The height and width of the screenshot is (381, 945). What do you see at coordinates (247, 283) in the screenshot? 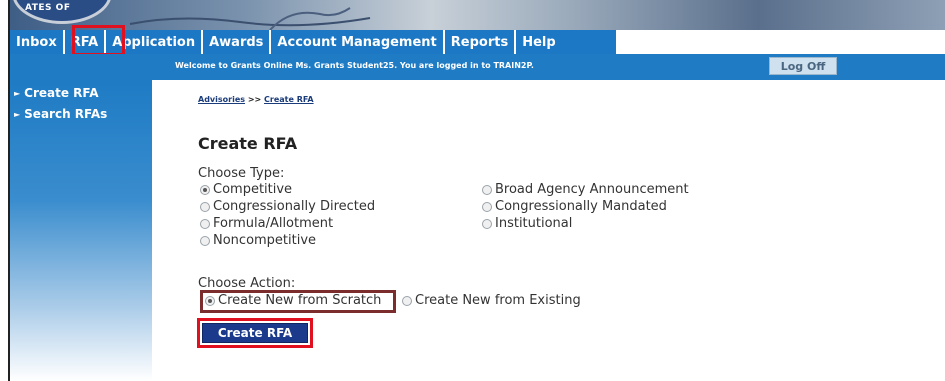
I see `choose-action-label: Choose Action:` at bounding box center [247, 283].